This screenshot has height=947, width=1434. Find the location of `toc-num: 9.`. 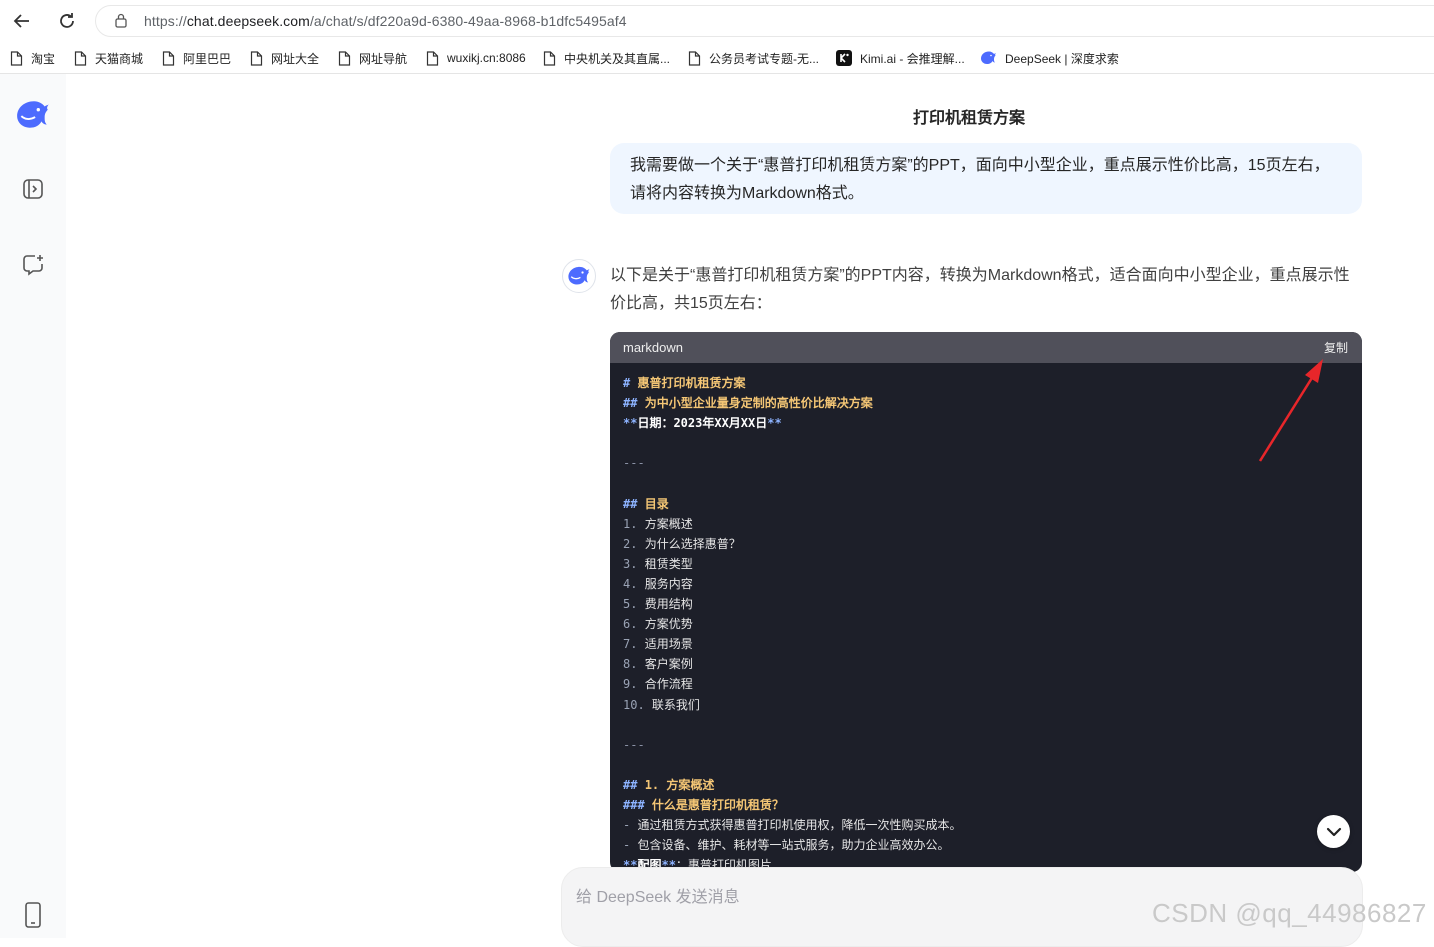

toc-num: 9. is located at coordinates (630, 684).